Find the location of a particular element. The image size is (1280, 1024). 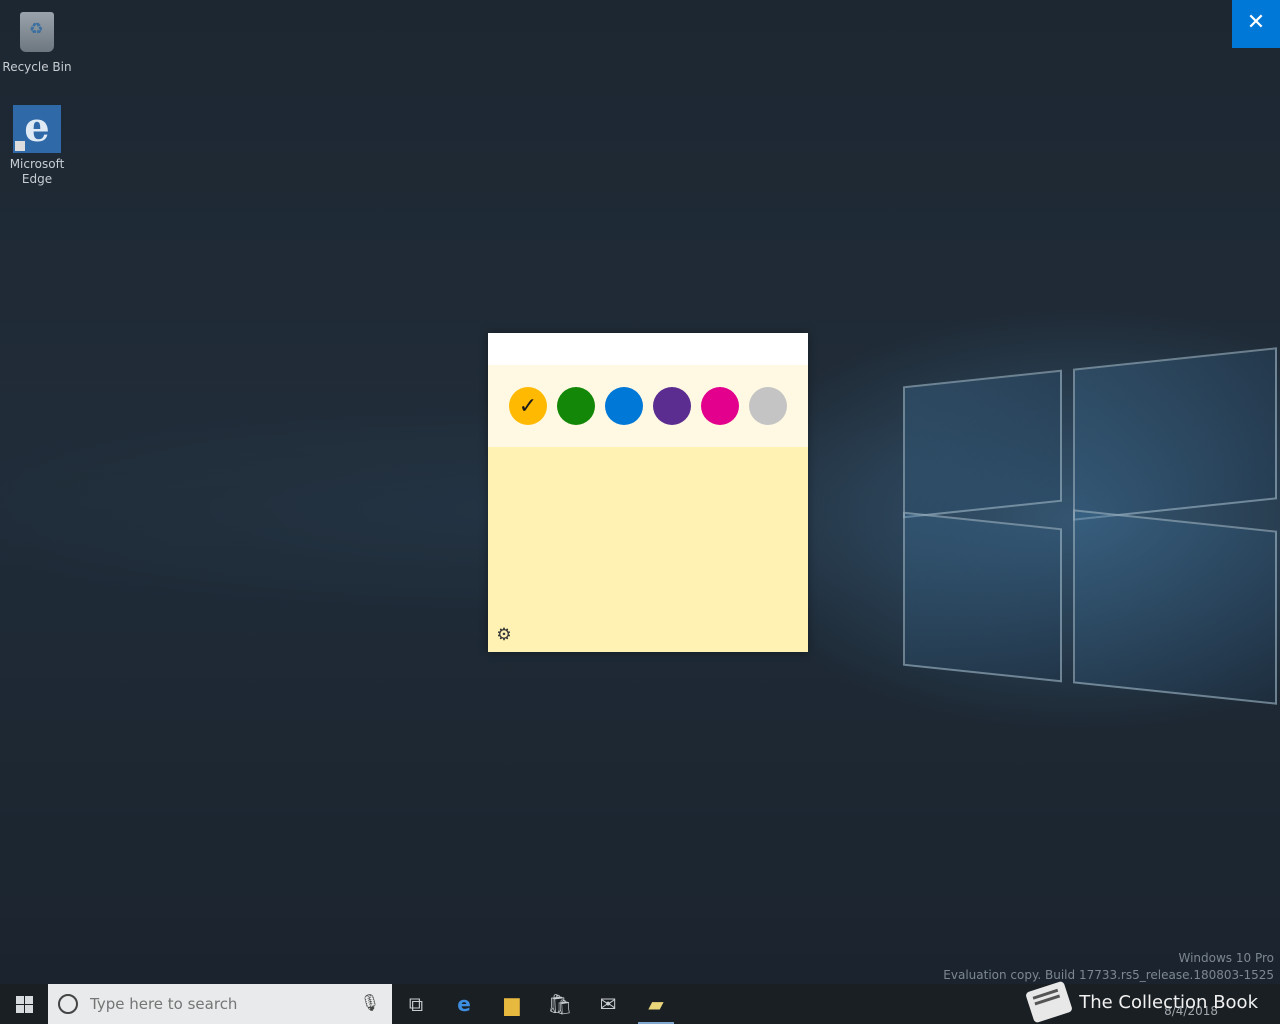

desktop-icon-label: Microsoft Edge is located at coordinates (37, 171).